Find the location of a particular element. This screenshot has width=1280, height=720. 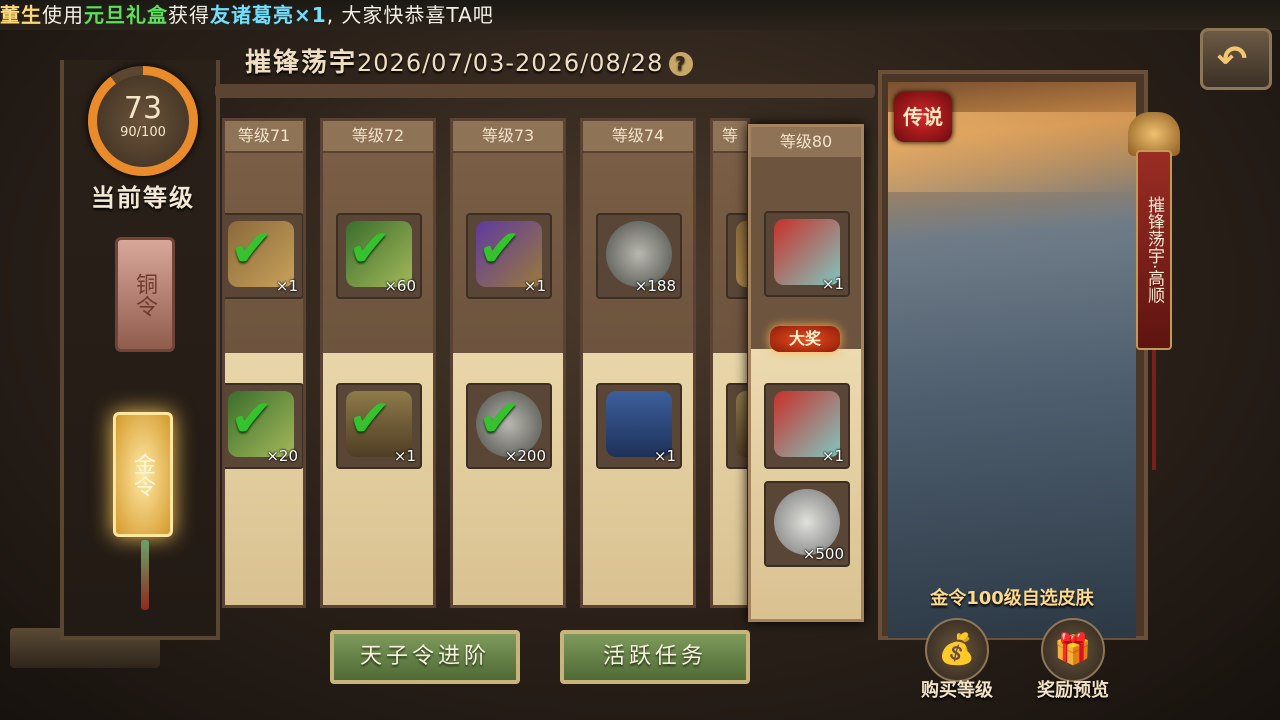

reward-cell: ✔ ×200 is located at coordinates (509, 426).